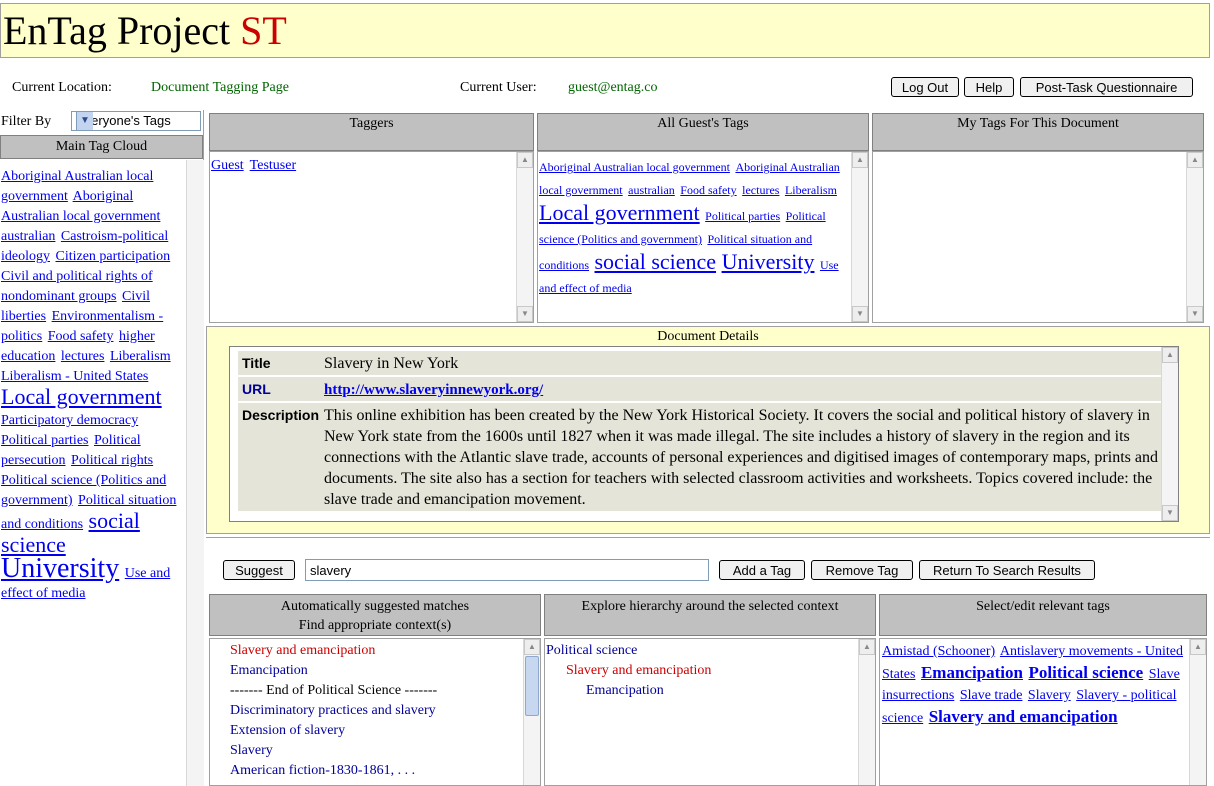 This screenshot has height=786, width=1214. Describe the element at coordinates (524, 237) in the screenshot. I see `taggers-scrollbar: ▲ ▼` at that location.